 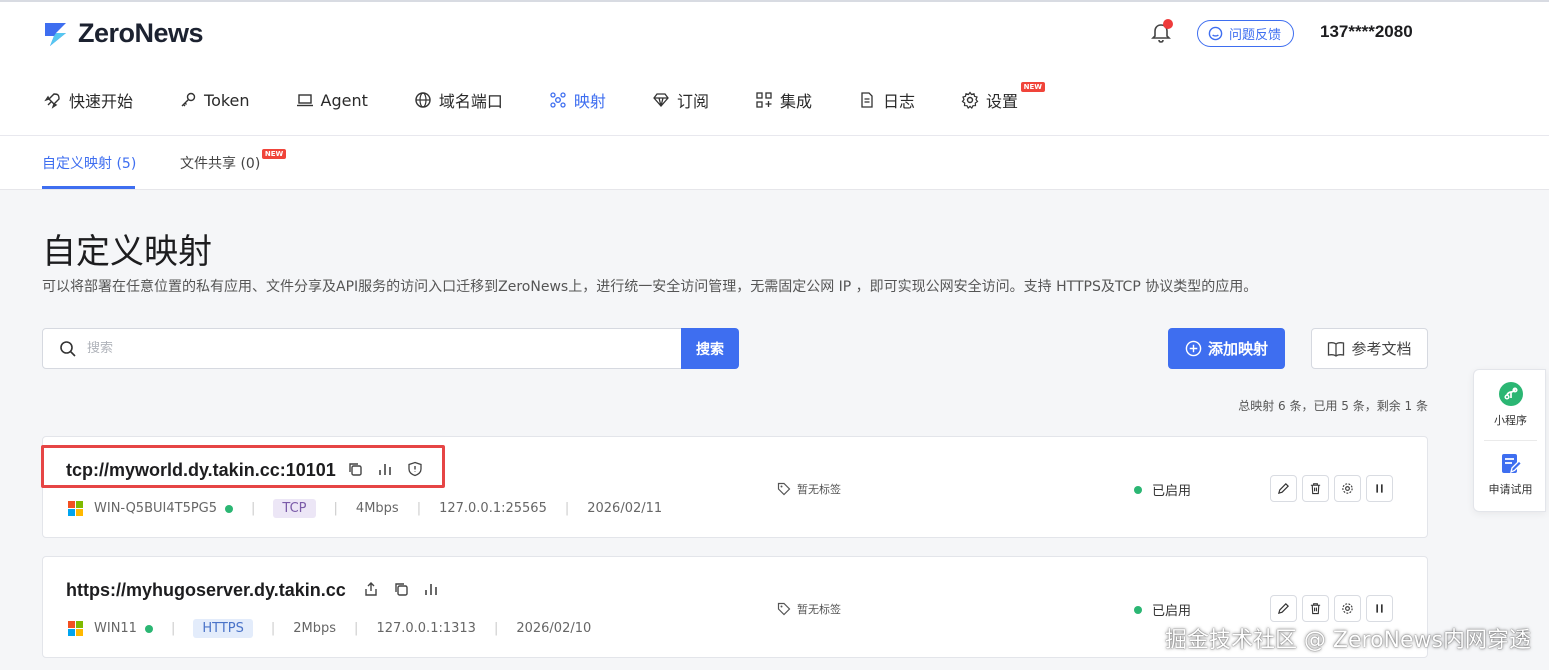 What do you see at coordinates (1255, 35) in the screenshot?
I see `feedback-label: 问题反馈` at bounding box center [1255, 35].